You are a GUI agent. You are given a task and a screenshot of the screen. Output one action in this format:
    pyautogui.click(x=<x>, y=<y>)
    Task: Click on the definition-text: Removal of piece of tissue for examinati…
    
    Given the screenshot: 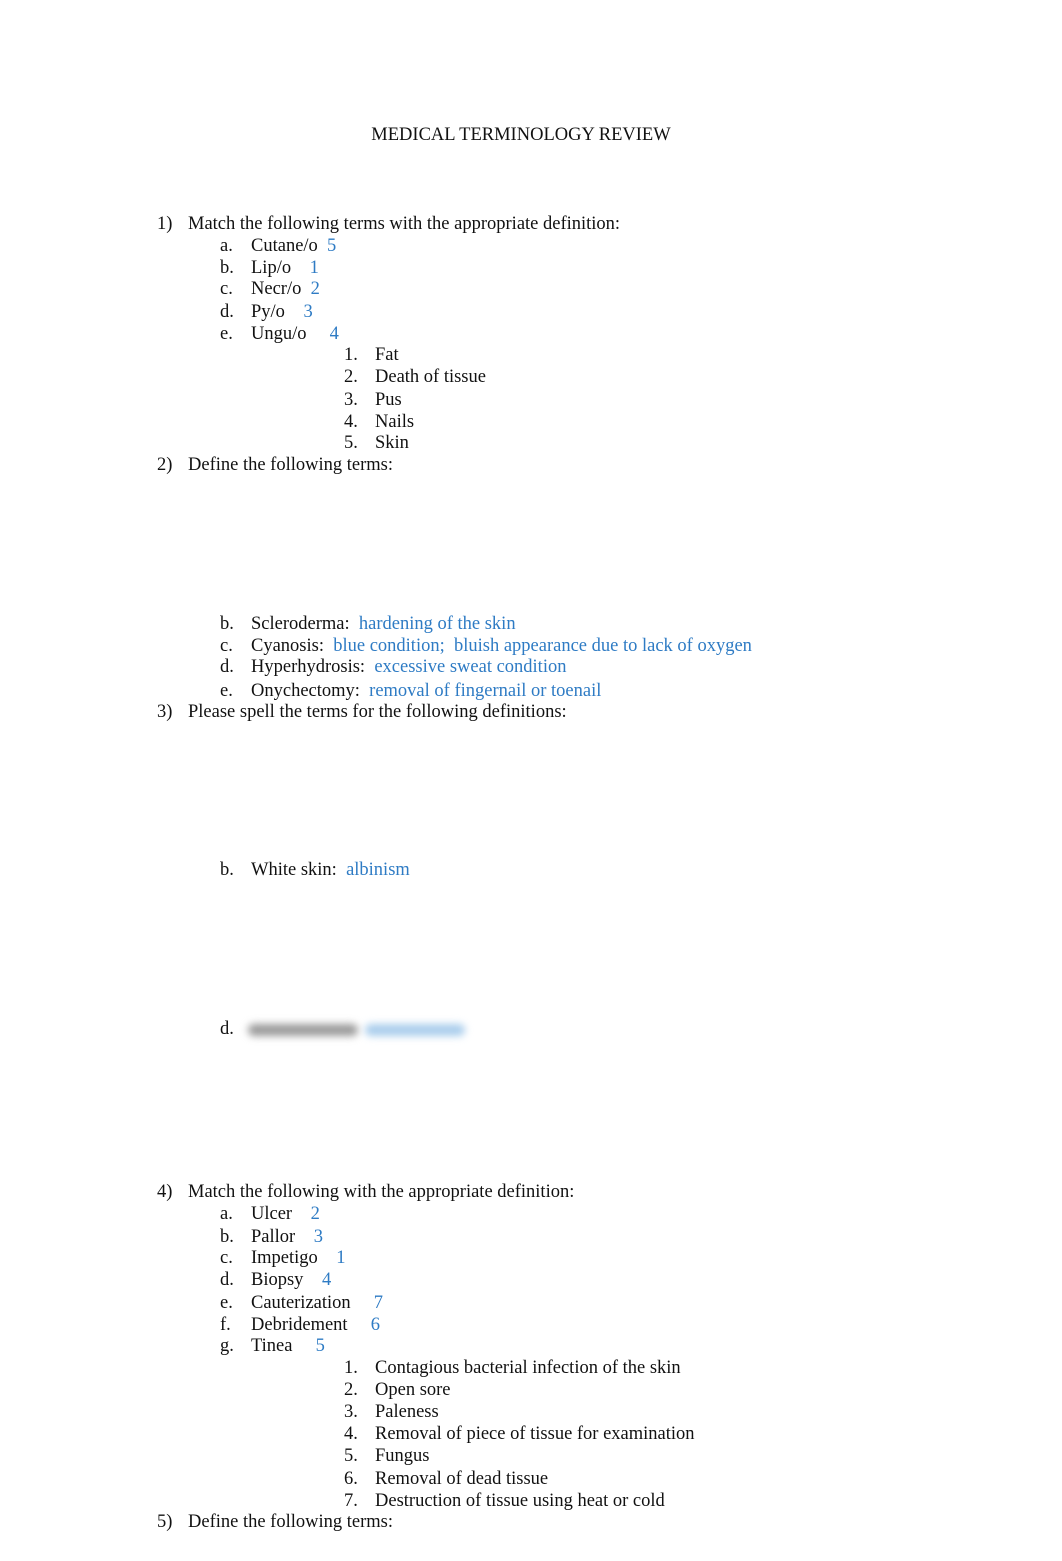 What is the action you would take?
    pyautogui.click(x=535, y=1434)
    